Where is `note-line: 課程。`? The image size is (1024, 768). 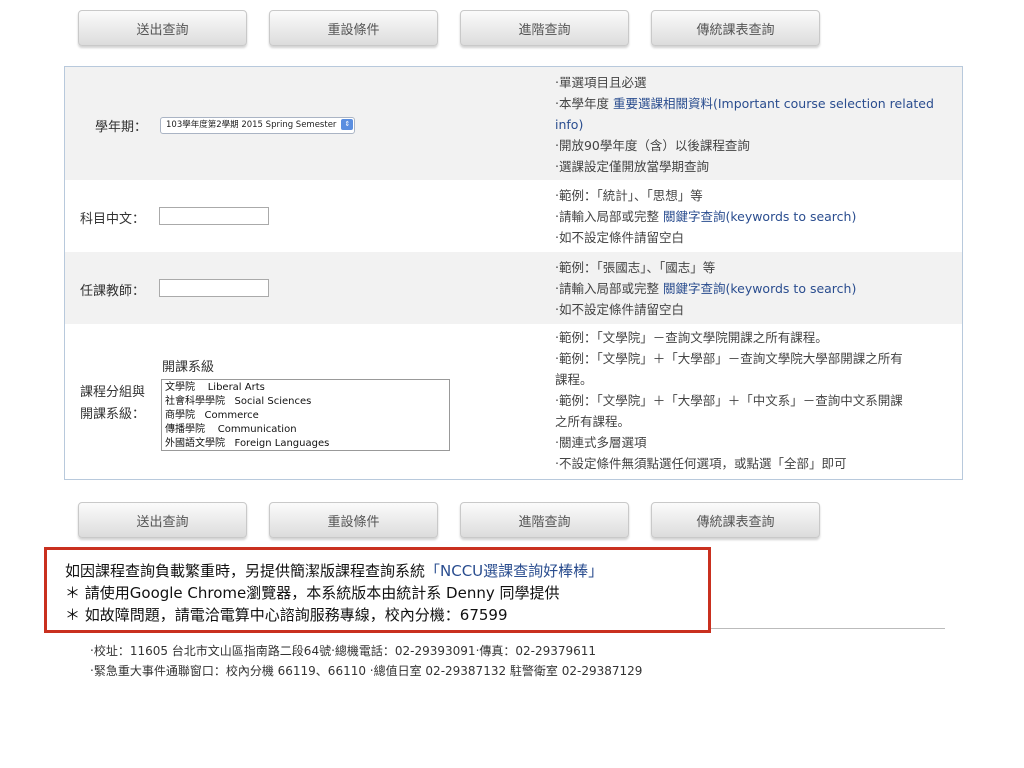
note-line: 課程。 is located at coordinates (574, 379).